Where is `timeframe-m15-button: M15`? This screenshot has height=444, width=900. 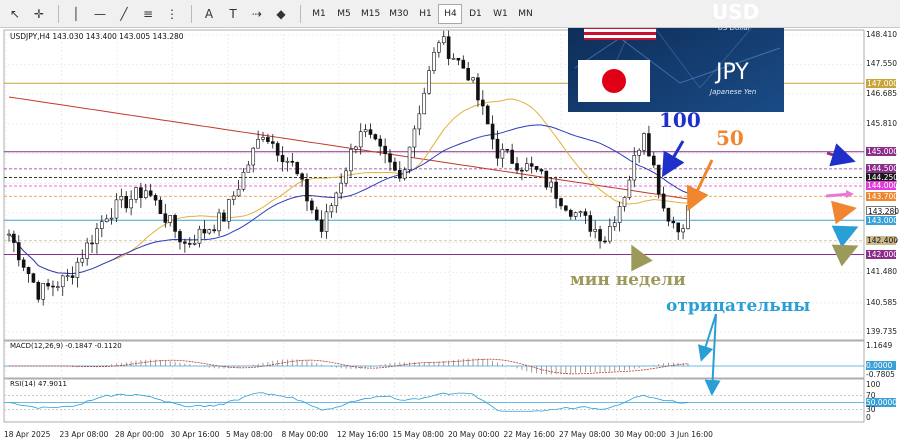 timeframe-m15-button: M15 is located at coordinates (370, 14).